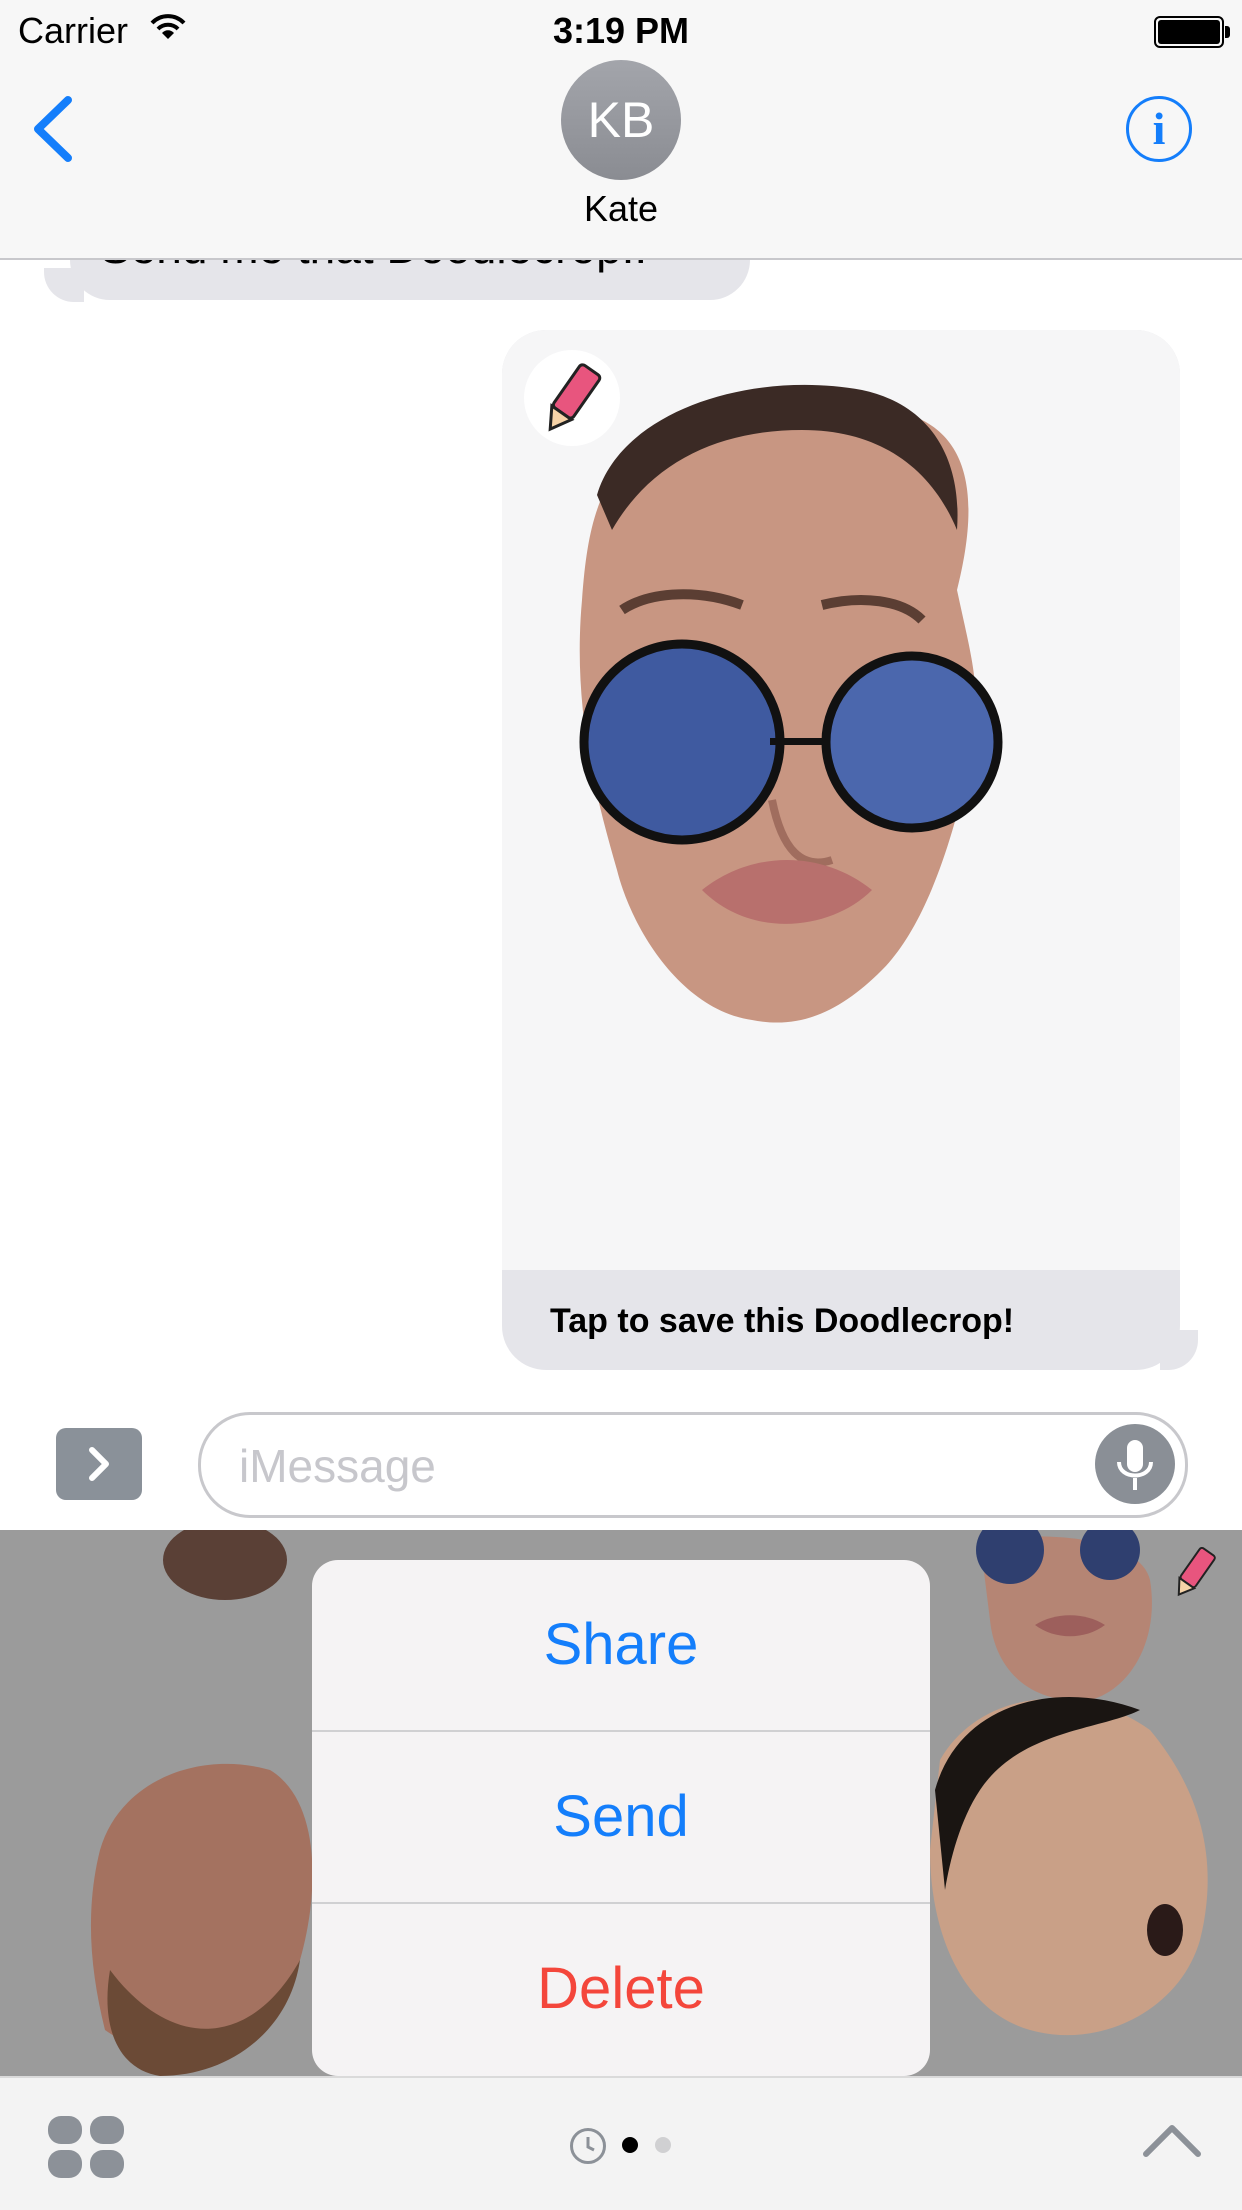 The height and width of the screenshot is (2210, 1242). I want to click on expand-icon, so click(99, 1464).